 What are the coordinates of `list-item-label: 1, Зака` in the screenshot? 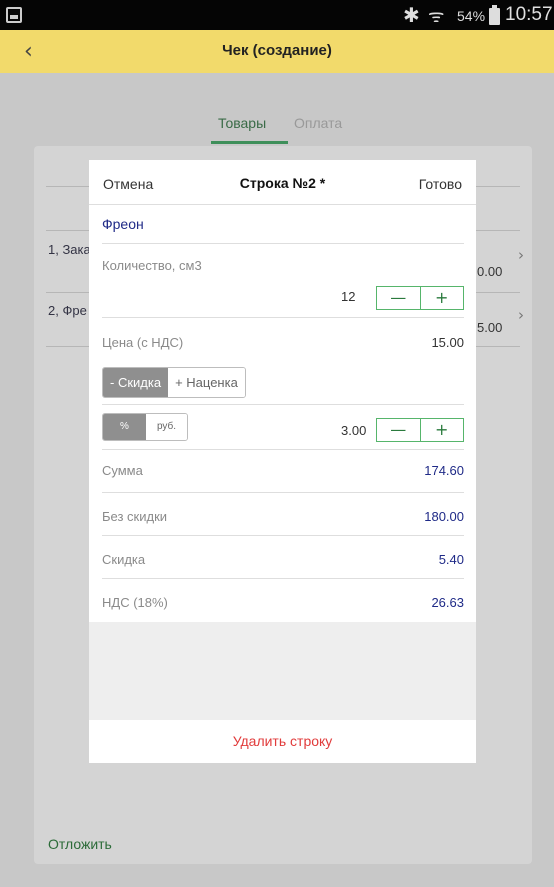 It's located at (69, 249).